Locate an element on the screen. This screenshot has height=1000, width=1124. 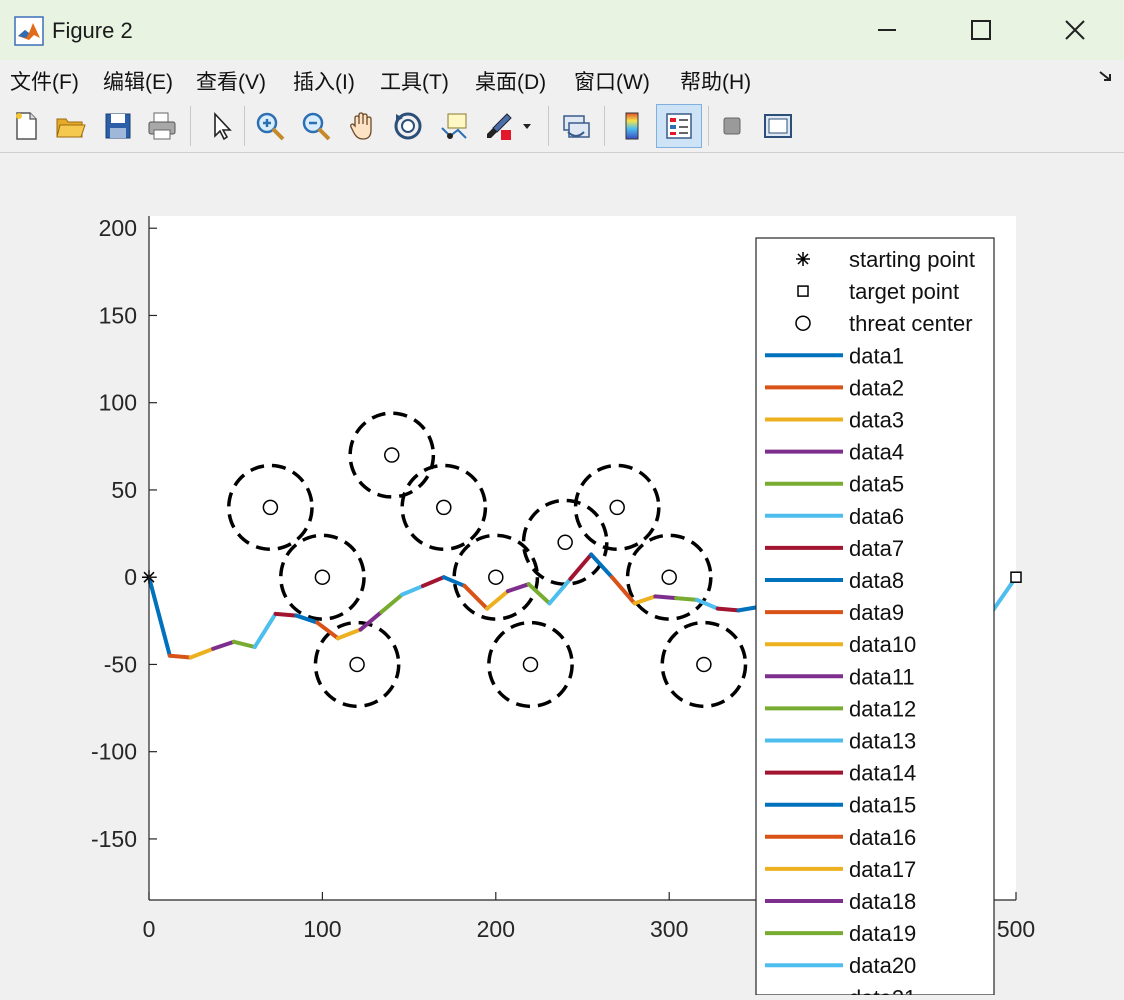
menu-insert: 插入(I) is located at coordinates (324, 81).